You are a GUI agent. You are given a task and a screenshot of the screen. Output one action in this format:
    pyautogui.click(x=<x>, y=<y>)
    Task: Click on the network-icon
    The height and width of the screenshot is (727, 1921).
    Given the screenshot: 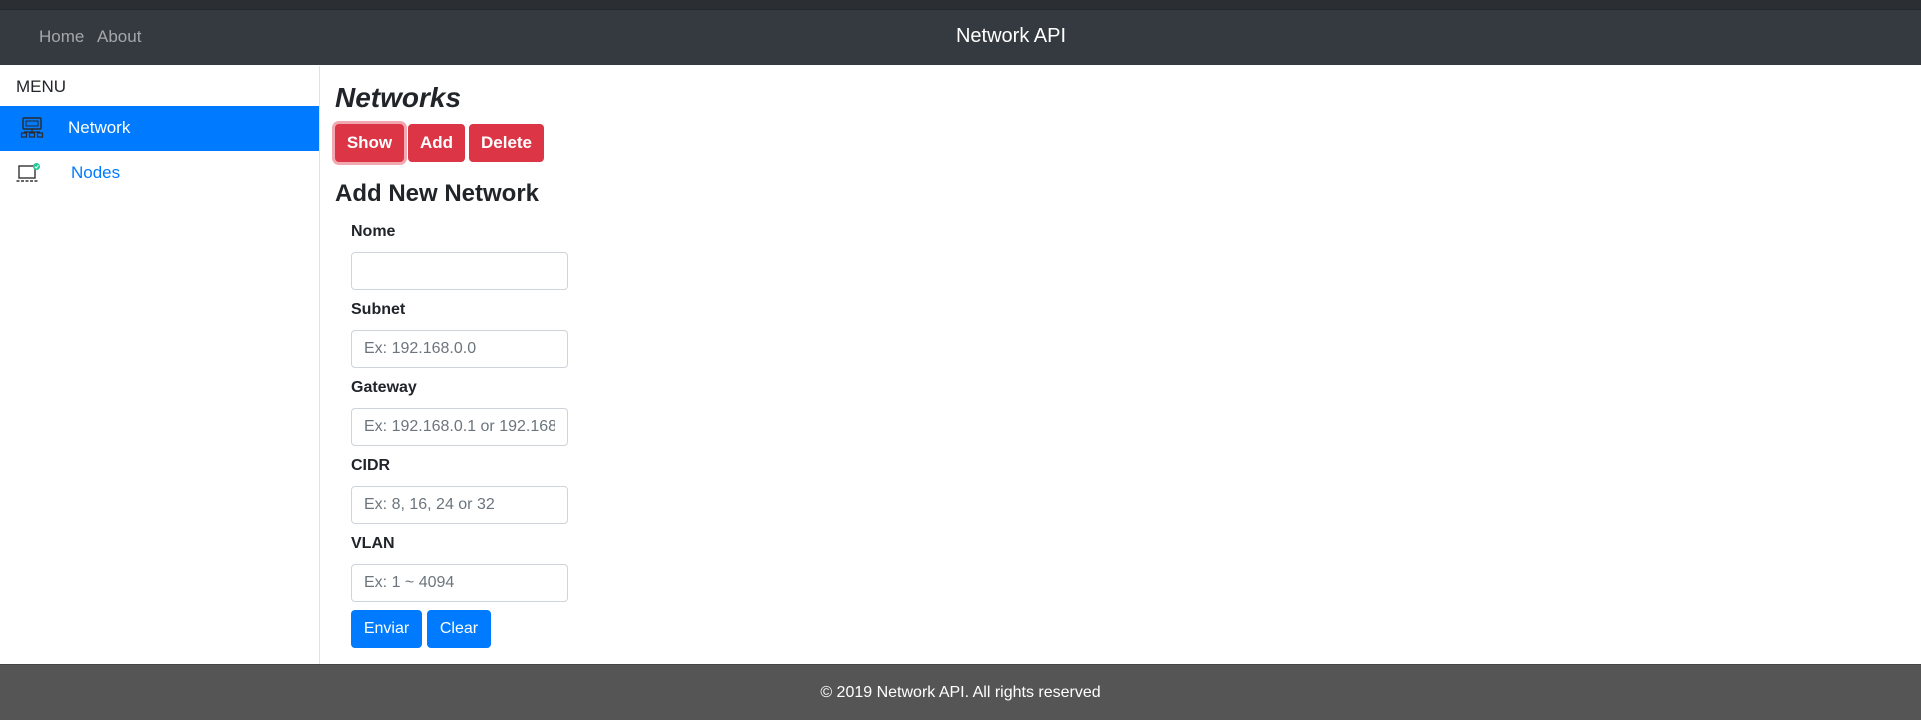 What is the action you would take?
    pyautogui.click(x=32, y=128)
    